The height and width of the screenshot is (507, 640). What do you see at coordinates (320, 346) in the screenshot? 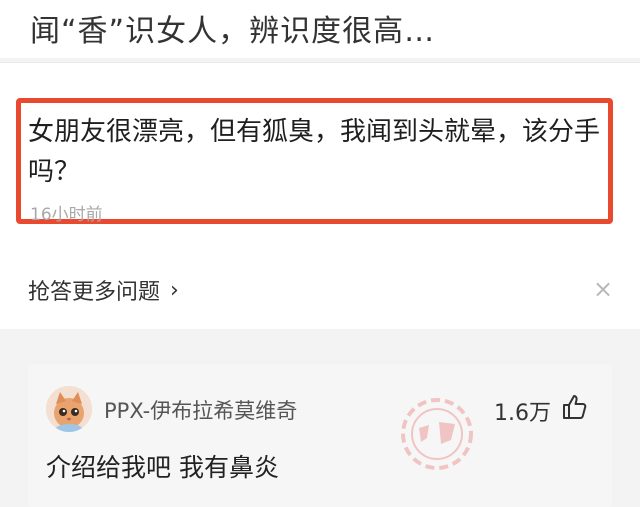
I see `divider` at bounding box center [320, 346].